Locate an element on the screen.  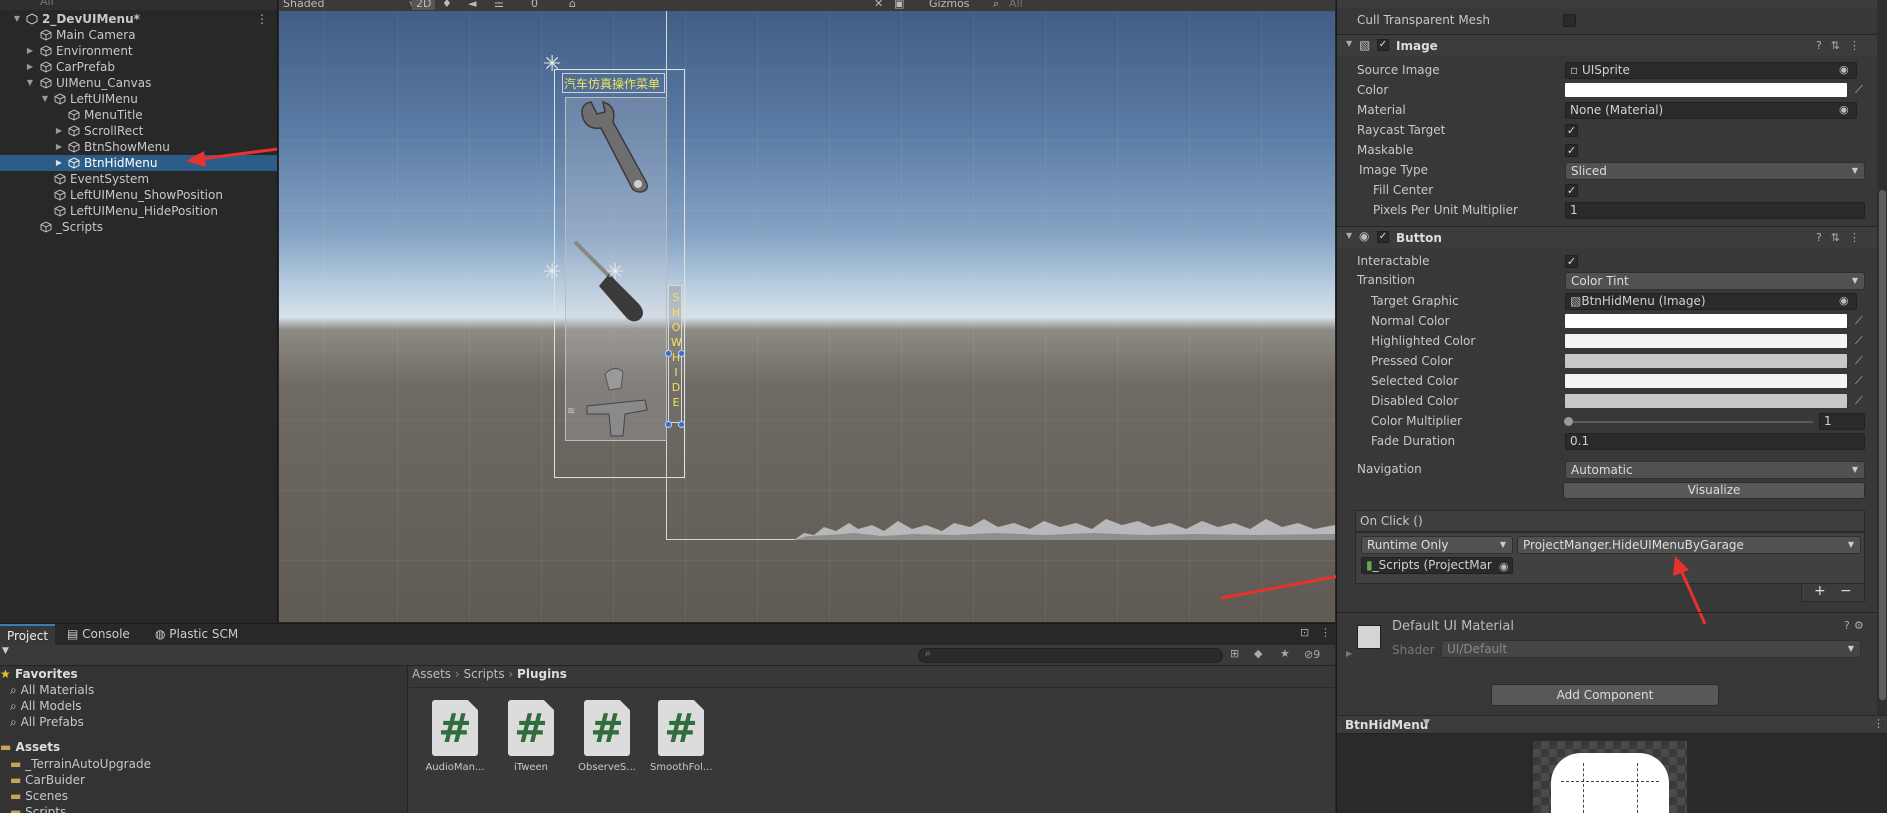
button-component-header: ▼ ◉ ✓ Button ?⇅⋮ is located at coordinates (1607, 237).